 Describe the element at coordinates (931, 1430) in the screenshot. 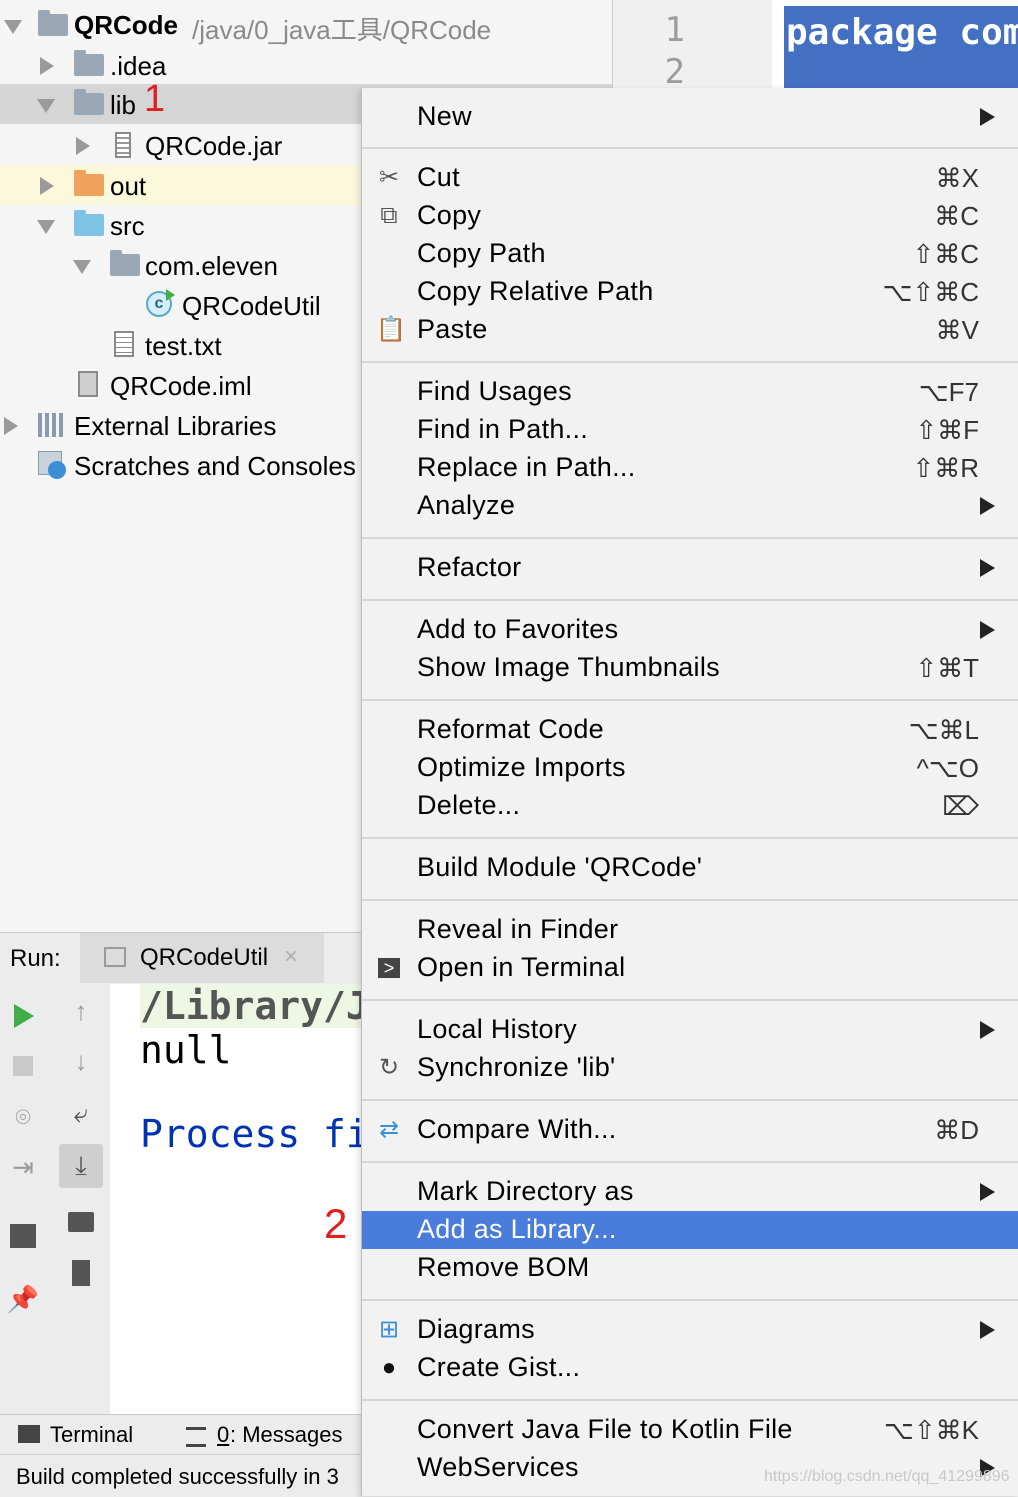

I see `menu-item-shortcut: ⌥⇧⌘K` at that location.